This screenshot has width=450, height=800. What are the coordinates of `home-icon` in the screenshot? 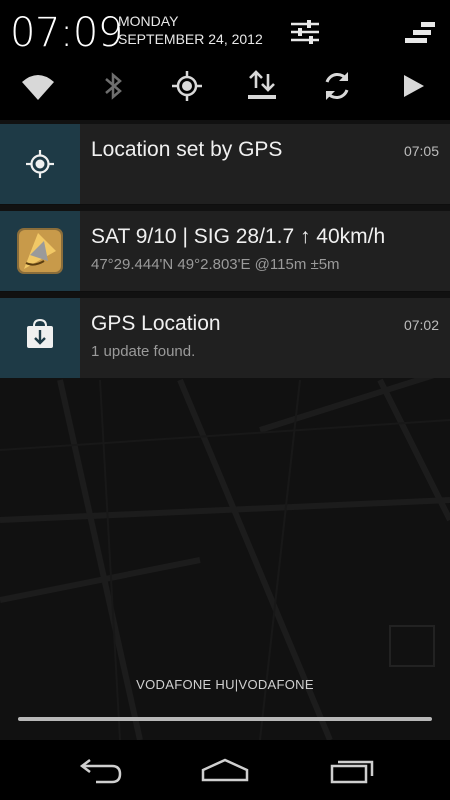 It's located at (225, 770).